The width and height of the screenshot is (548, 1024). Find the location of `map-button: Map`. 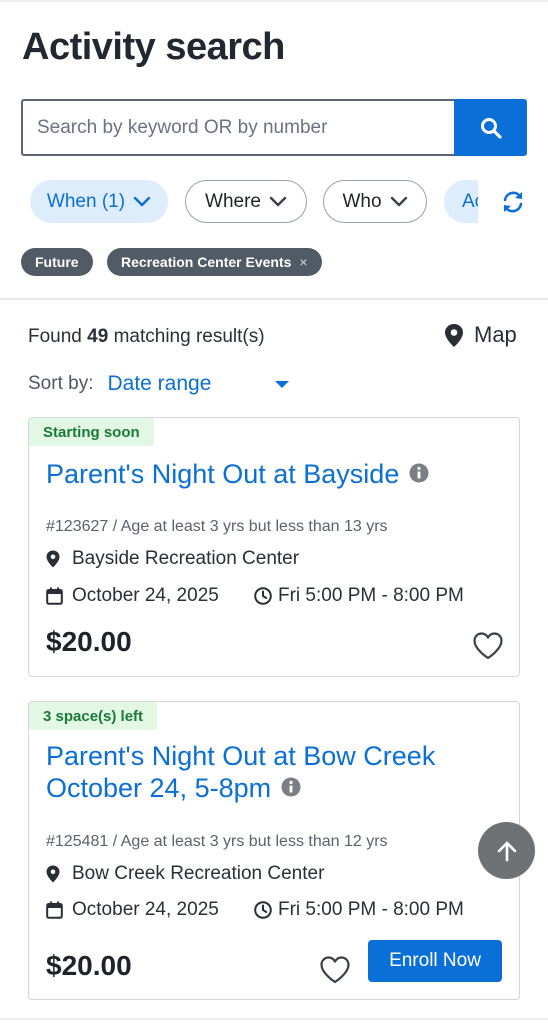

map-button: Map is located at coordinates (480, 335).